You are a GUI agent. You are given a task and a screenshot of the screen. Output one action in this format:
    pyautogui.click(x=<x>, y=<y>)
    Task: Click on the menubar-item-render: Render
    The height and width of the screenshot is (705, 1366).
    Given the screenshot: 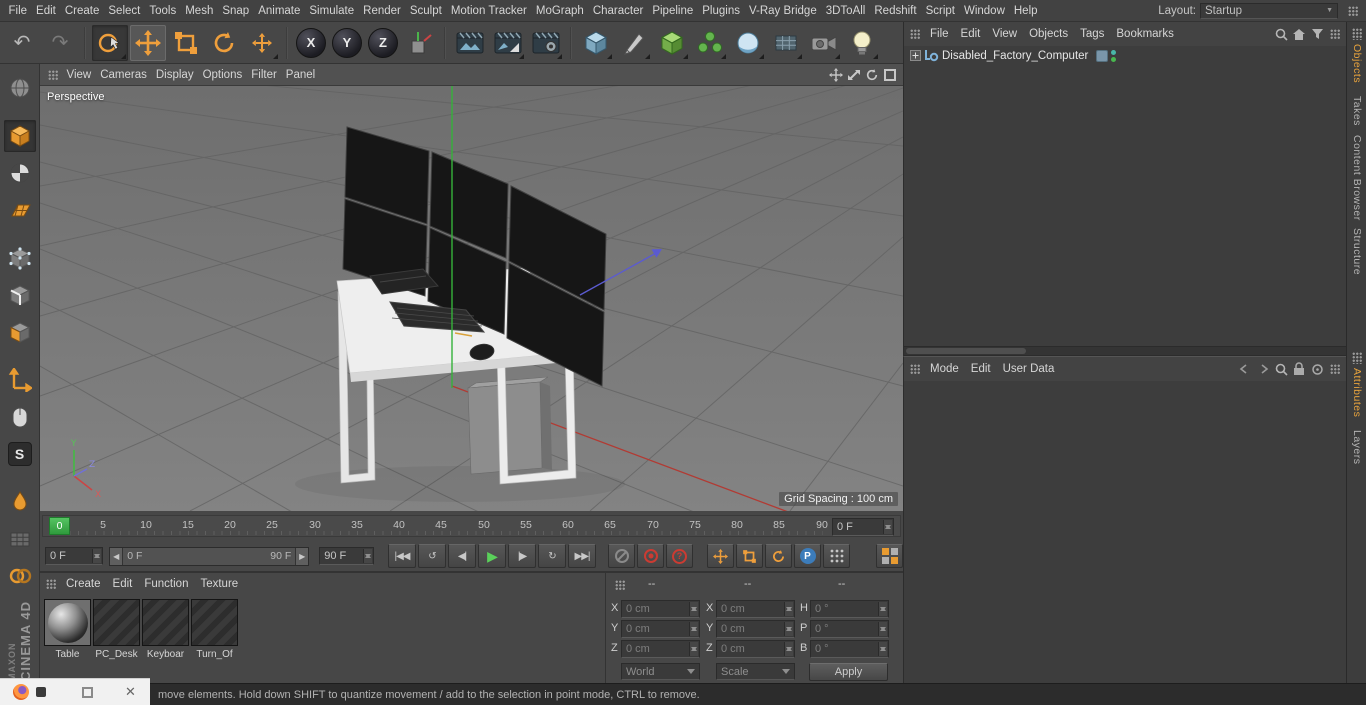 What is the action you would take?
    pyautogui.click(x=382, y=10)
    